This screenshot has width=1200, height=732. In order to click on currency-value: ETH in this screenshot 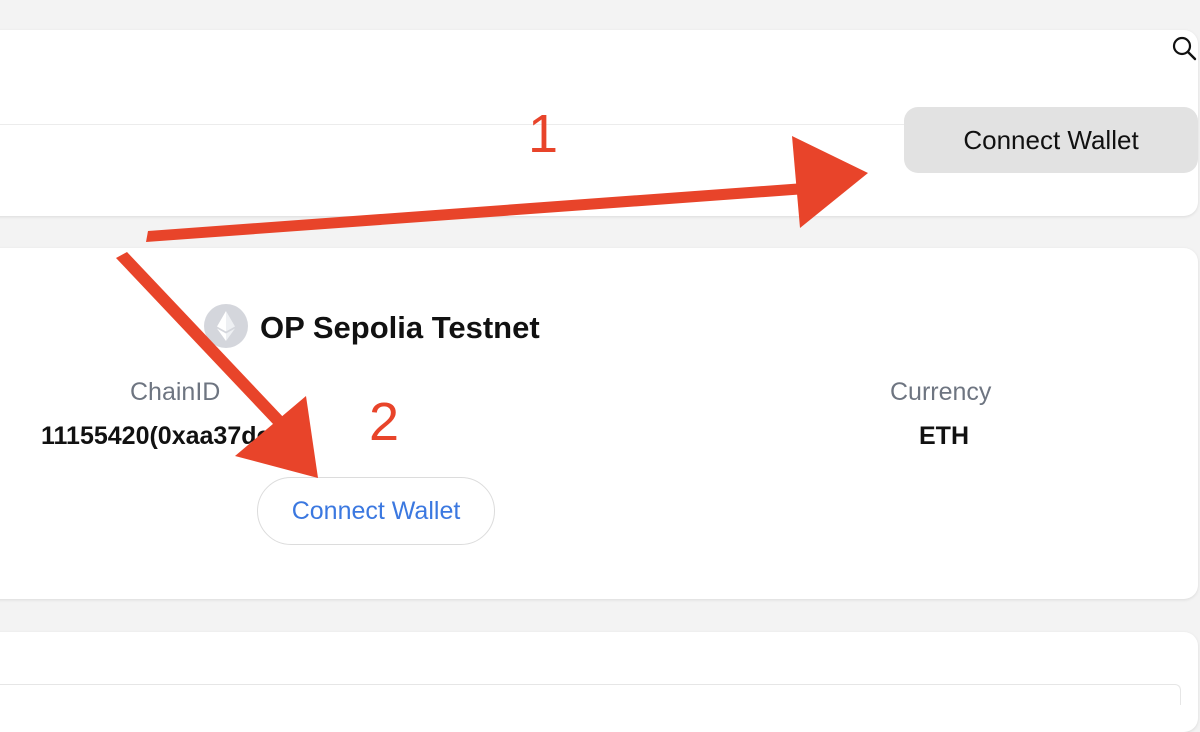, I will do `click(944, 436)`.